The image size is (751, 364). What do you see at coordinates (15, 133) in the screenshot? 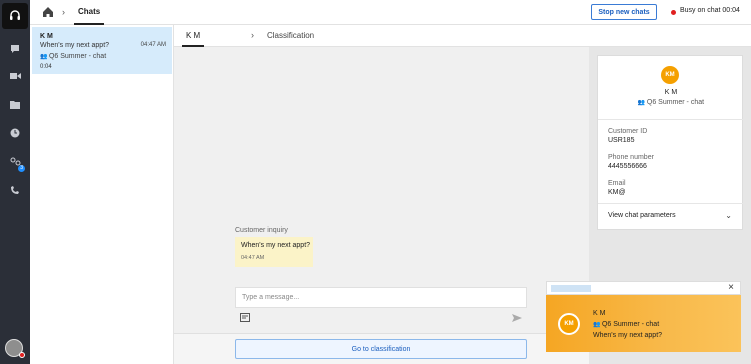
I see `clock-icon` at bounding box center [15, 133].